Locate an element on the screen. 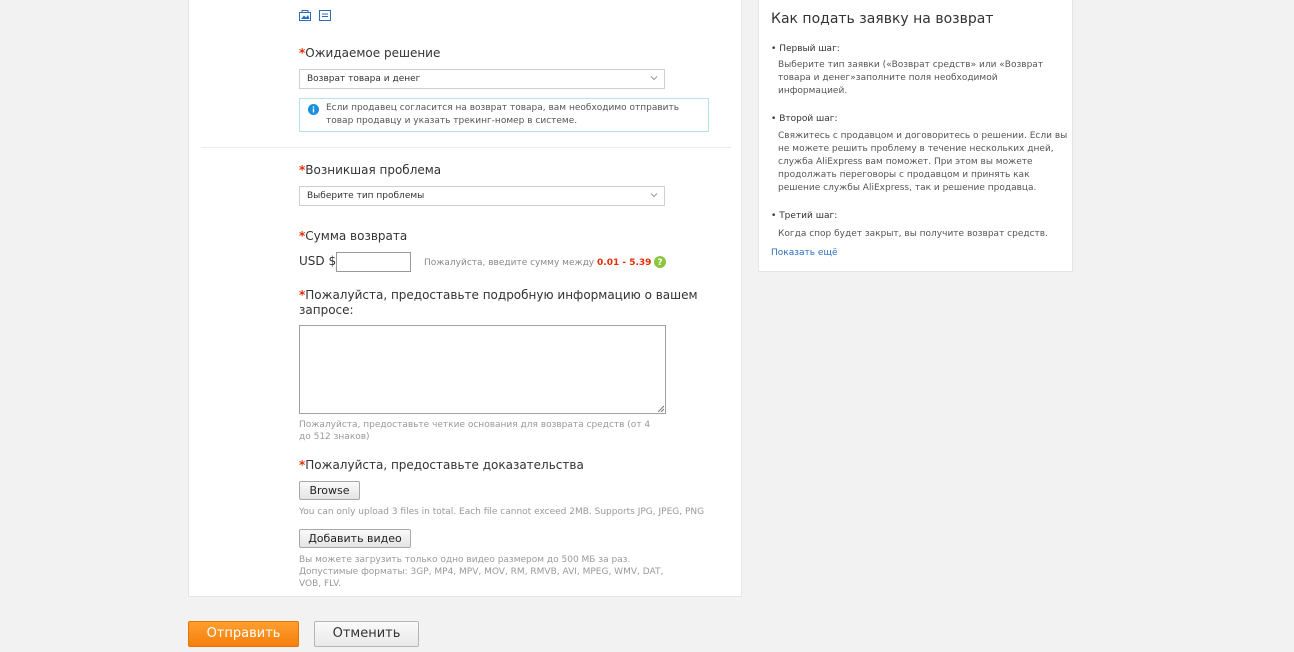  step-1-title: • Первый шаг: is located at coordinates (805, 49).